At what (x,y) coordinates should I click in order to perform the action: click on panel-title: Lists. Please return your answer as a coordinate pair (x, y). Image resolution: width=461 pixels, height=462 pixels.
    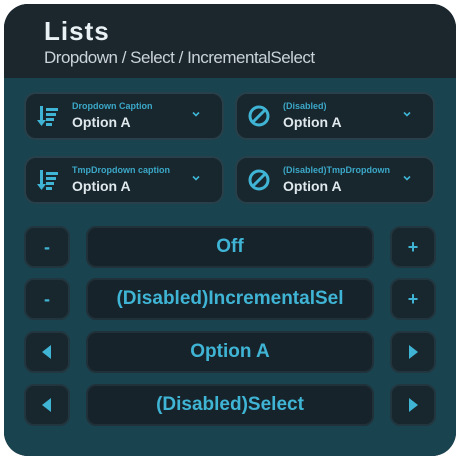
    Looking at the image, I should click on (77, 31).